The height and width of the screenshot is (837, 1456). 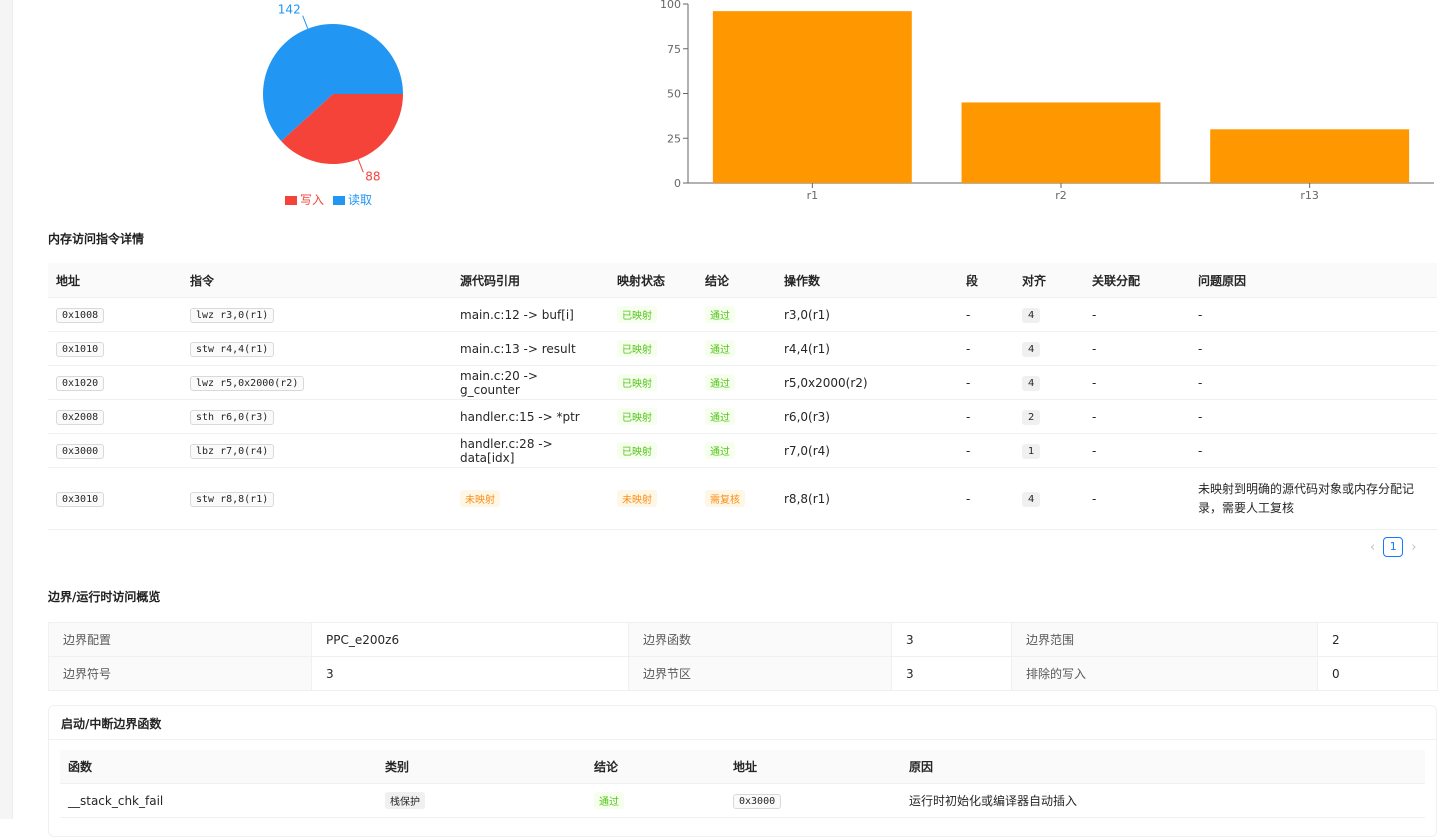 I want to click on pie-chart: 88 142 写入 读取, so click(x=340, y=107).